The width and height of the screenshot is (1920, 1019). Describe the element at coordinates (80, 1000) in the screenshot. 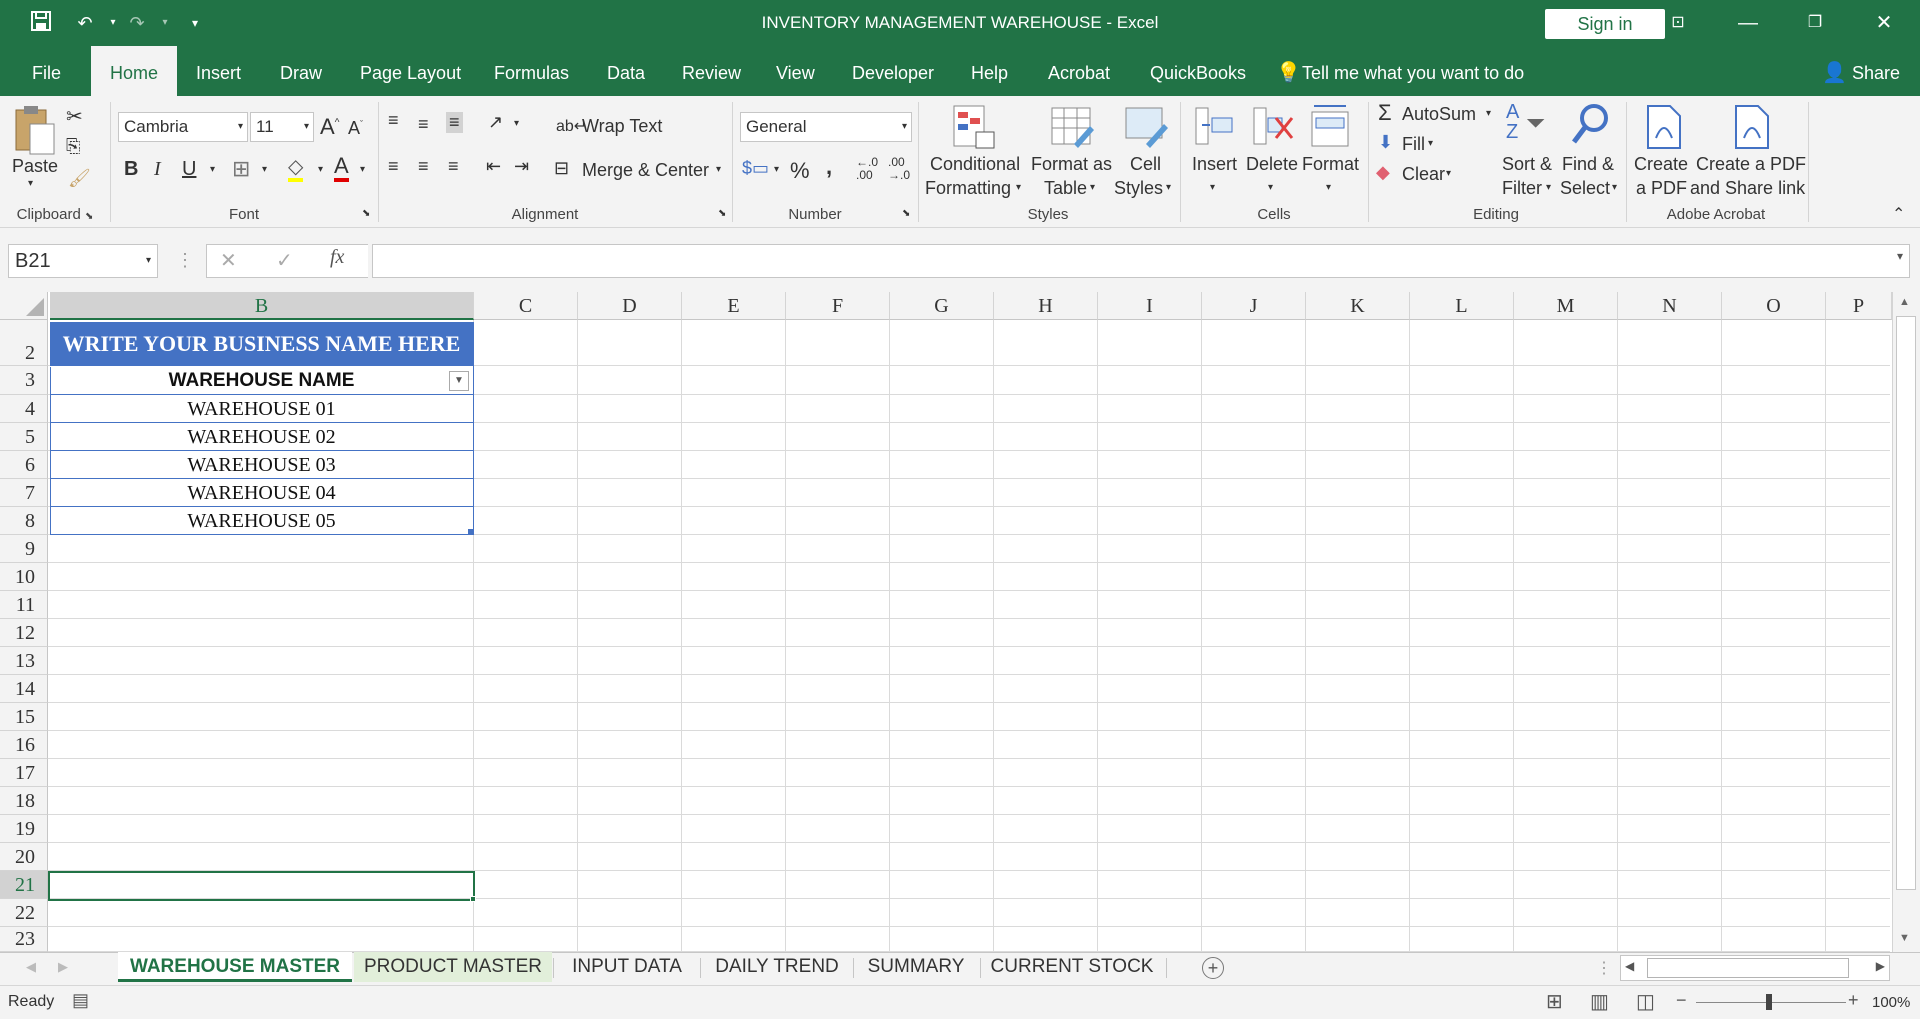

I see `macro-record-icon: ▤` at that location.